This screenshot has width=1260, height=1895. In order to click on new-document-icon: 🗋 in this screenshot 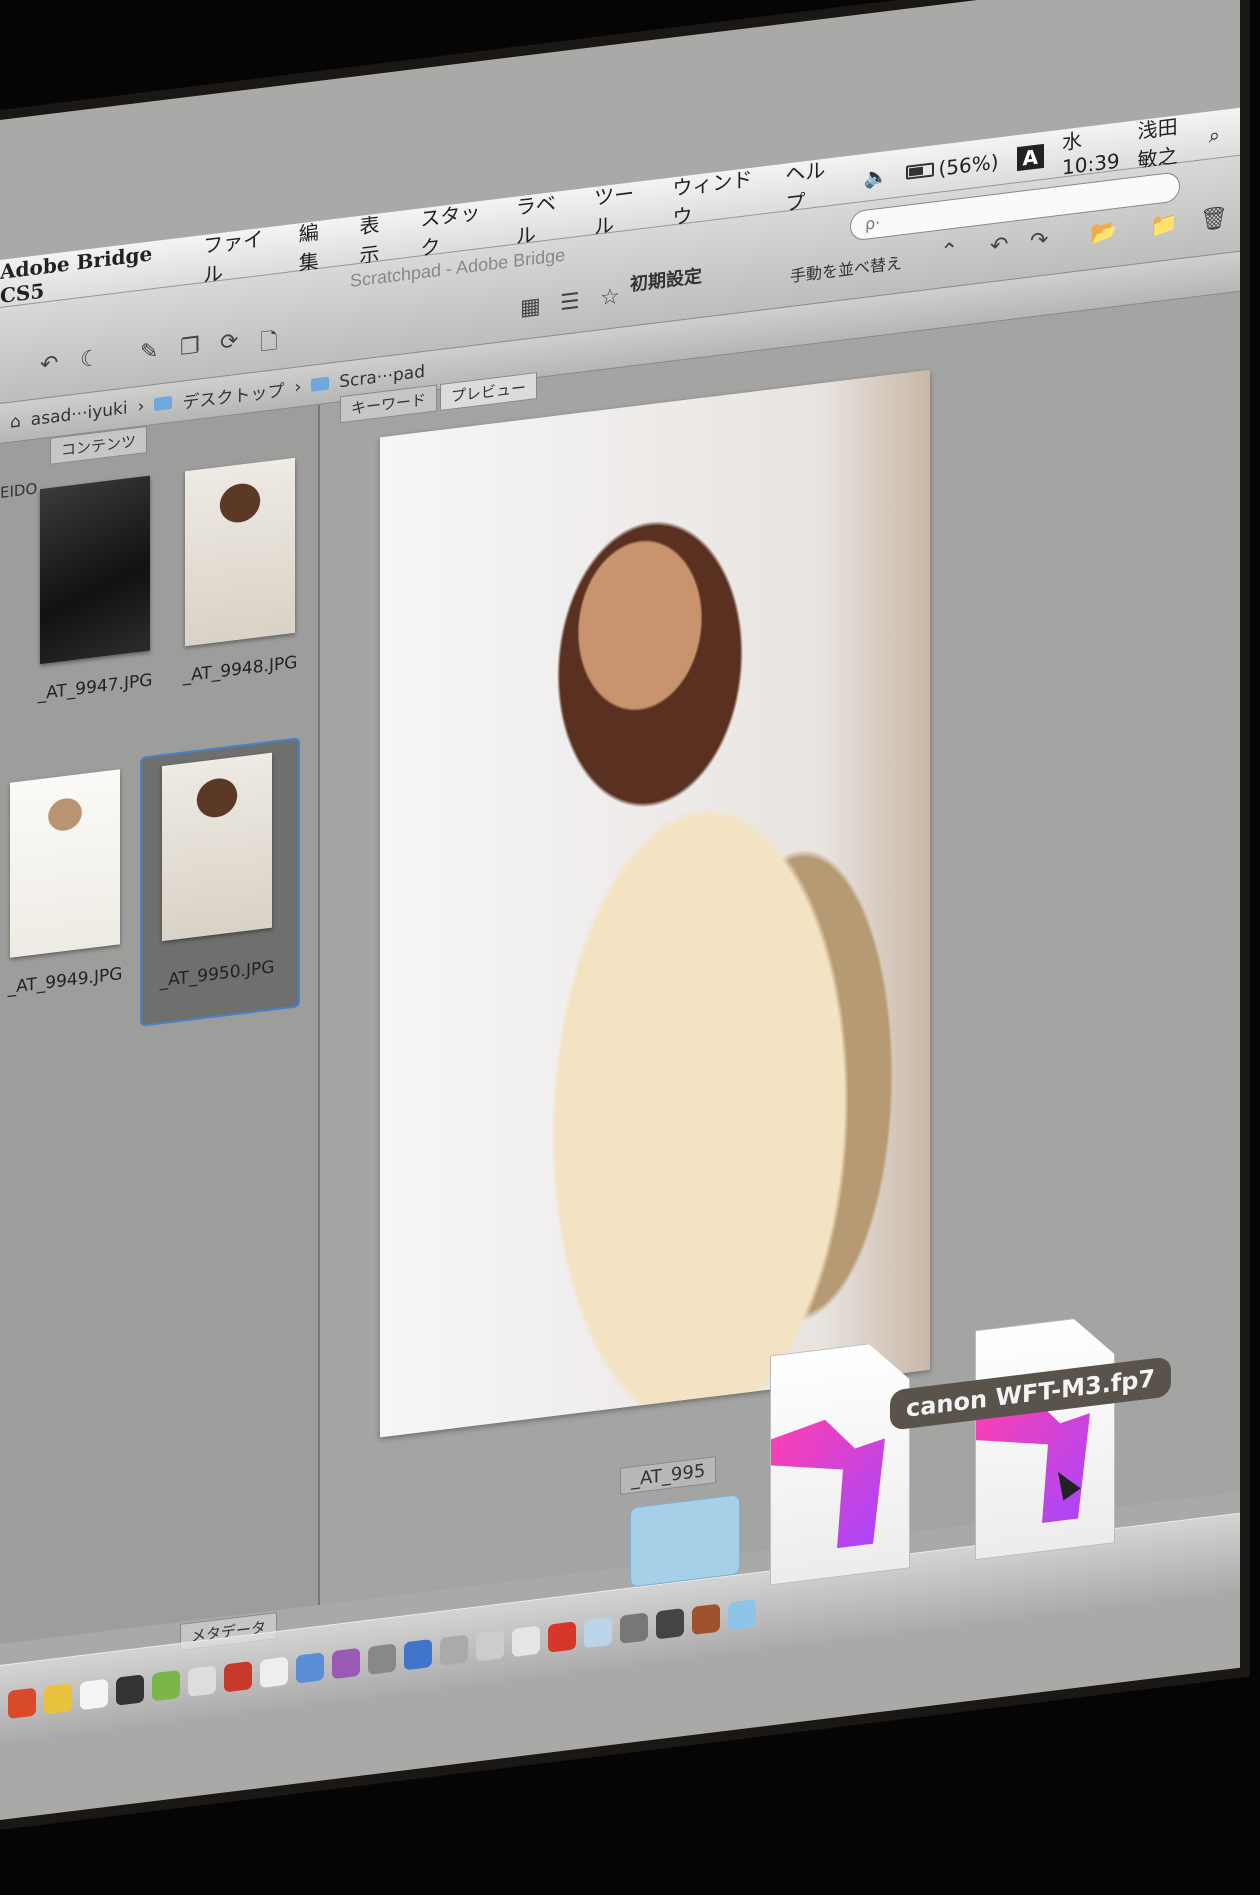, I will do `click(269, 344)`.